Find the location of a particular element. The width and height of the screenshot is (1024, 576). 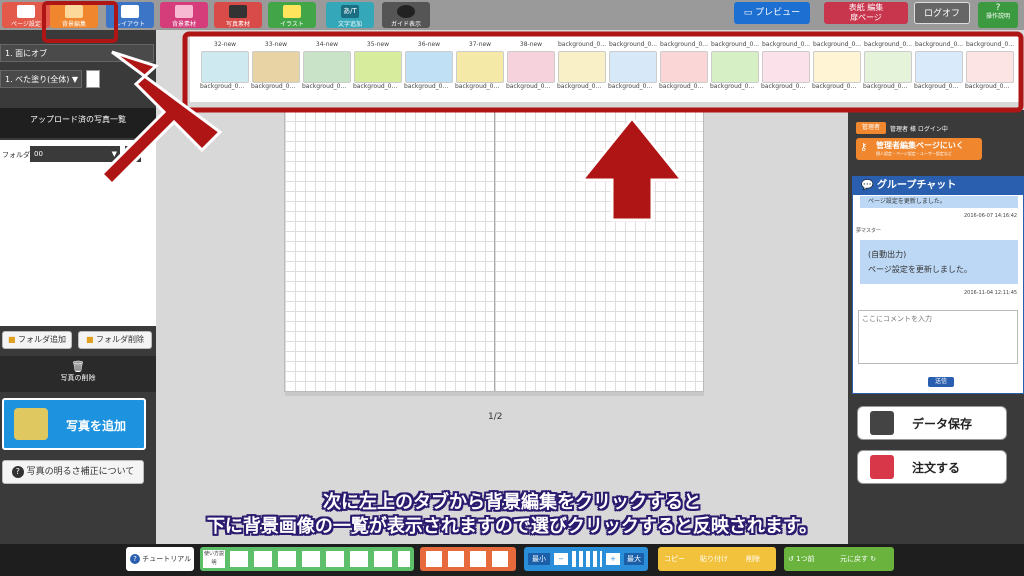

arrow-diagonal-icon is located at coordinates (161, 118).